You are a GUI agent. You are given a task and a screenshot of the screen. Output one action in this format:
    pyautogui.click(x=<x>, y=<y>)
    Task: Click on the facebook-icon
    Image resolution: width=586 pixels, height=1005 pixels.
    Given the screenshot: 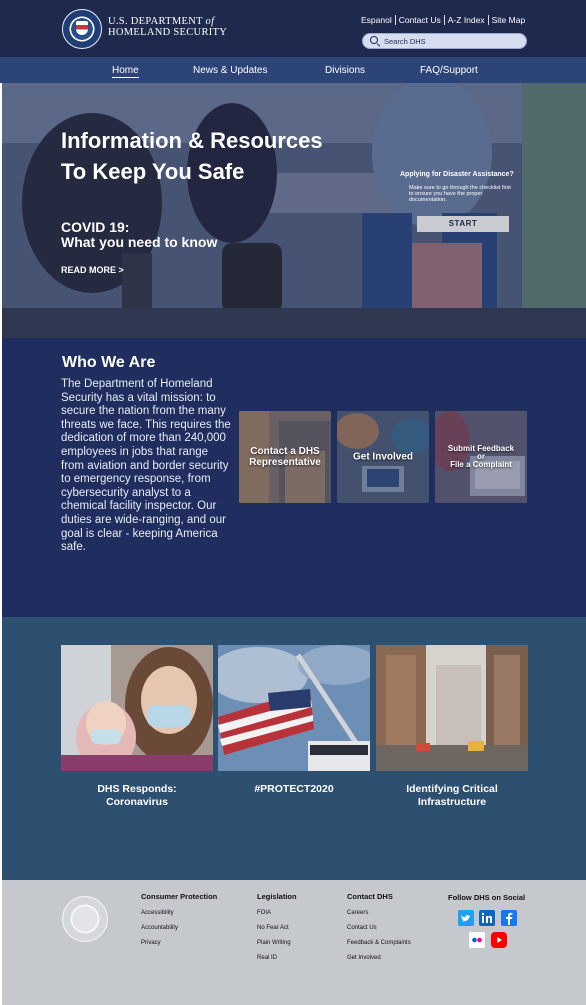 What is the action you would take?
    pyautogui.click(x=509, y=918)
    